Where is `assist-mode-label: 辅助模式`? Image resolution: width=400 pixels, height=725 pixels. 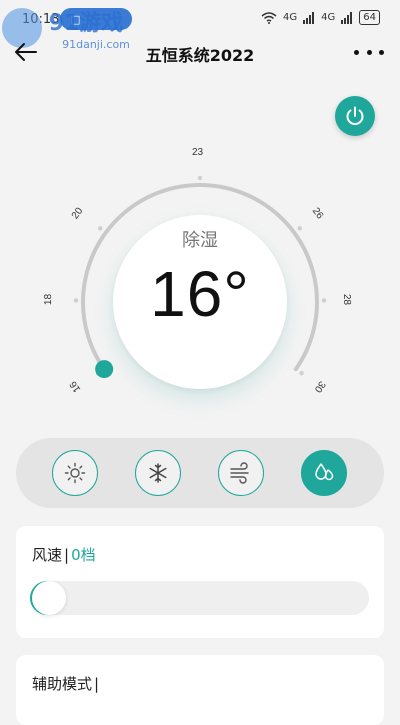
assist-mode-label: 辅助模式 is located at coordinates (62, 684).